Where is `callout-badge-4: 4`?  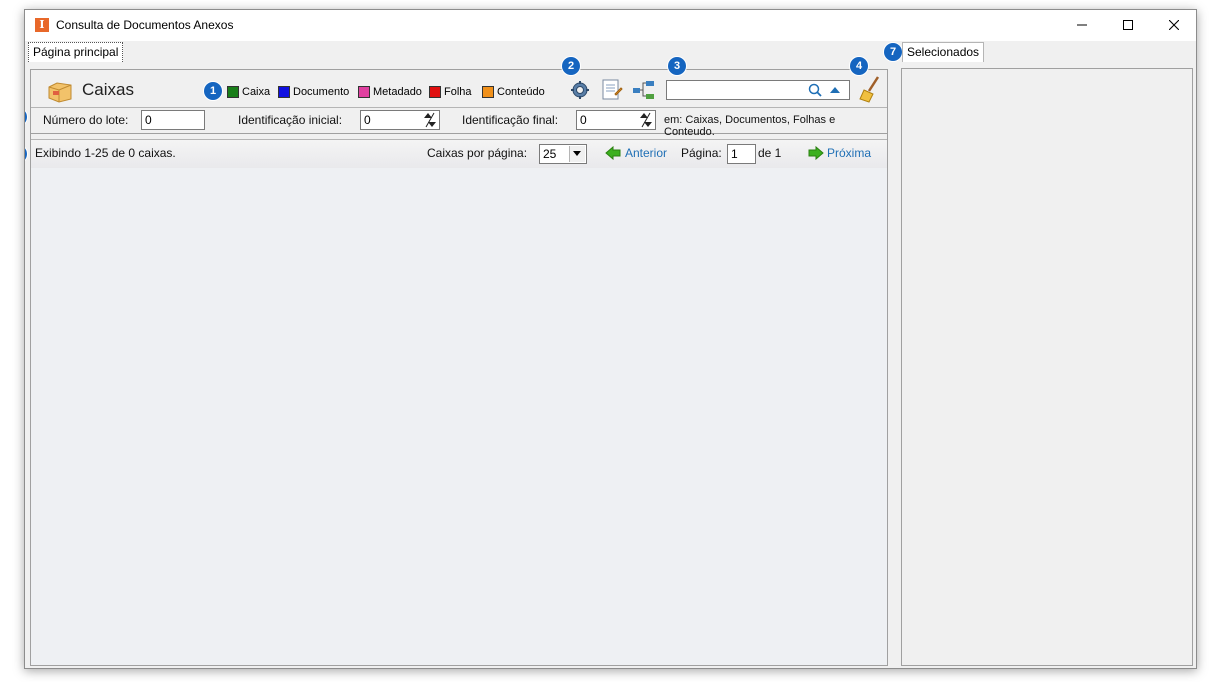
callout-badge-4: 4 is located at coordinates (859, 66).